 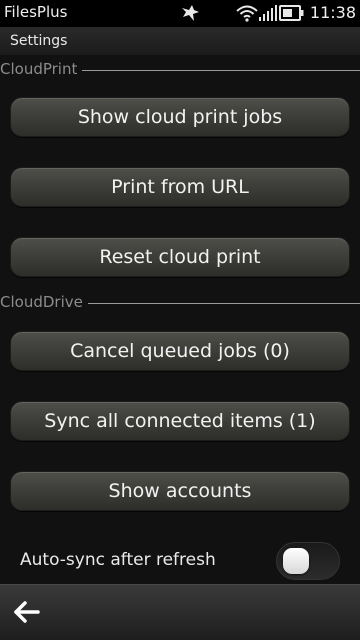 I want to click on bottom-toolbar, so click(x=180, y=612).